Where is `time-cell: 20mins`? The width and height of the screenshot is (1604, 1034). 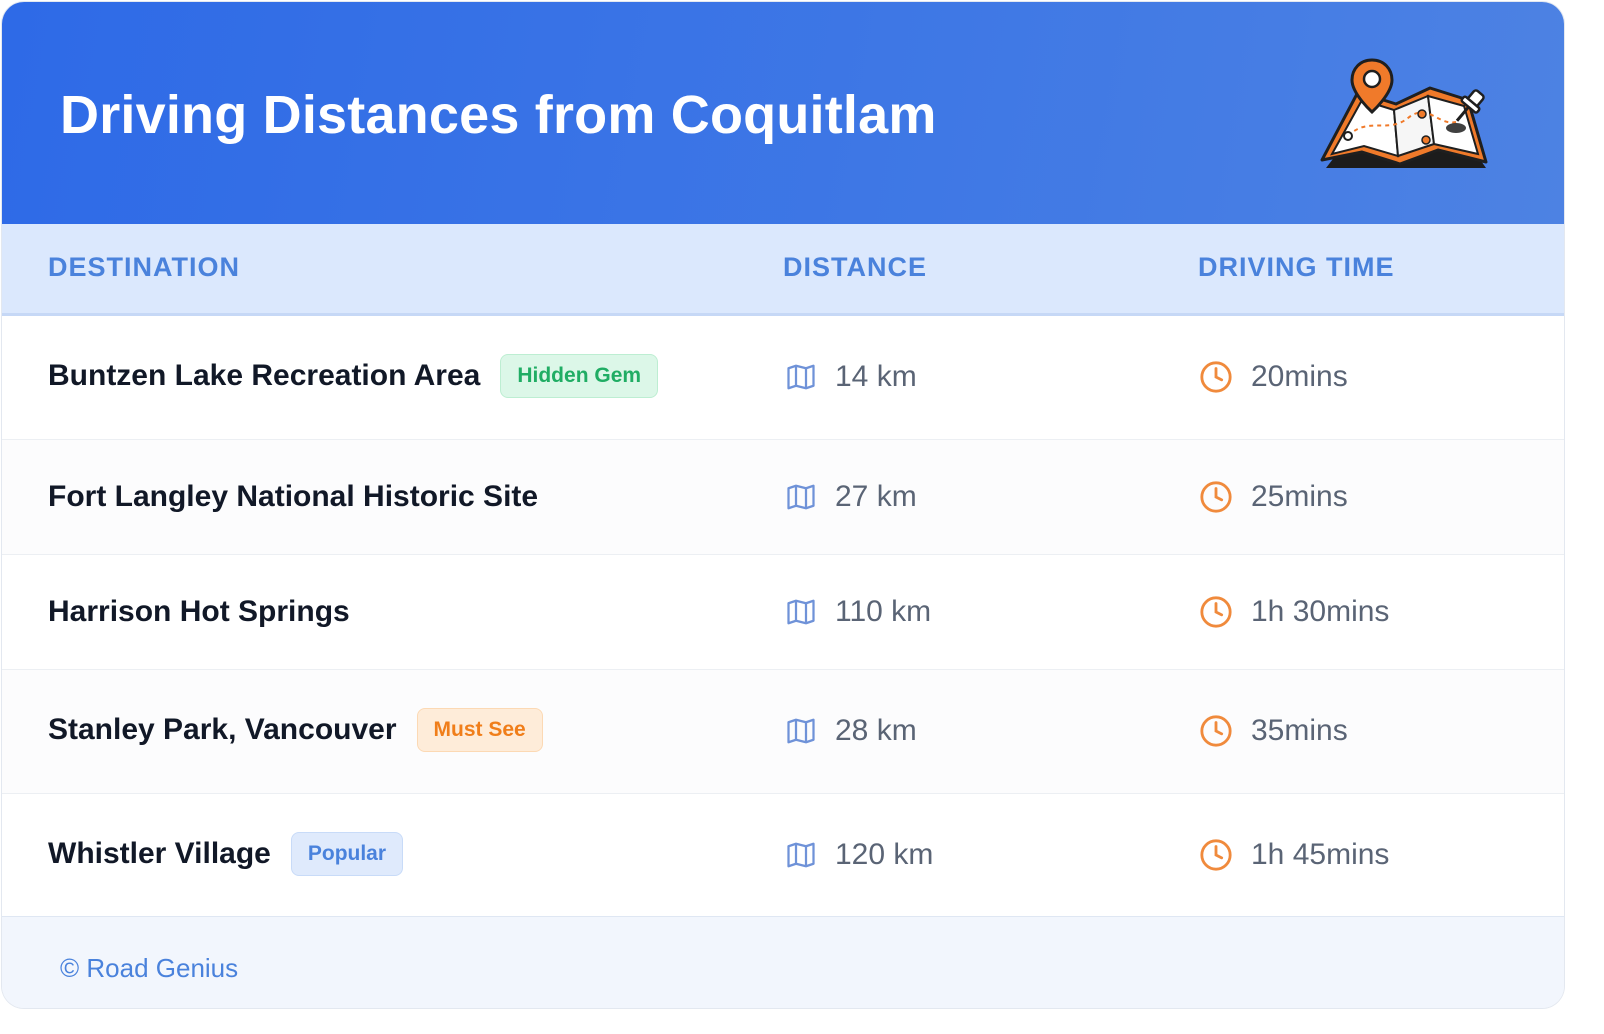 time-cell: 20mins is located at coordinates (1273, 377).